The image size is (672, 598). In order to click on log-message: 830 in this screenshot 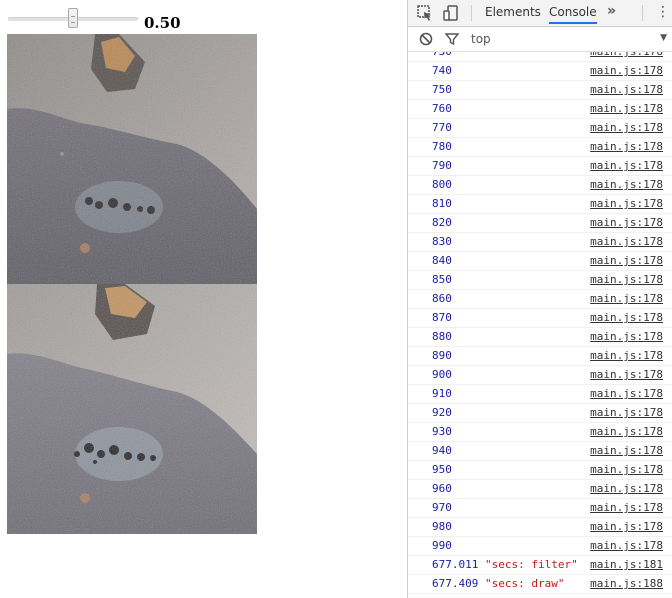, I will do `click(442, 241)`.